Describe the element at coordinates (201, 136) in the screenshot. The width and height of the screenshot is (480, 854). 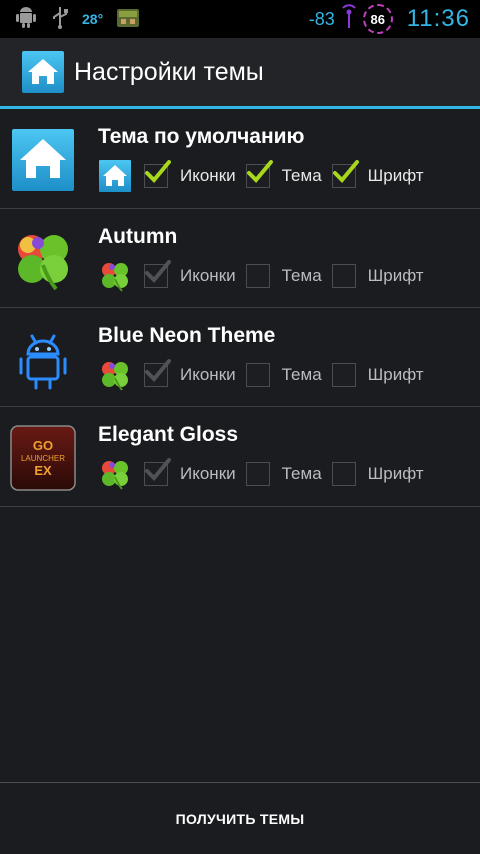
I see `theme-name: Тема по умолчанию` at that location.